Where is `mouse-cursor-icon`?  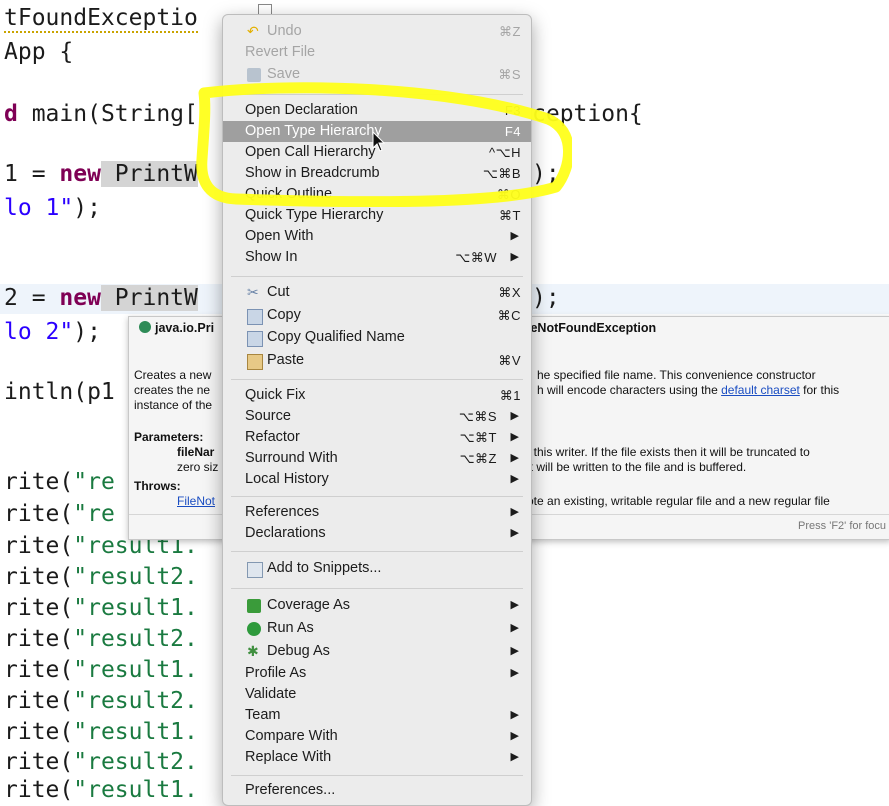 mouse-cursor-icon is located at coordinates (379, 141).